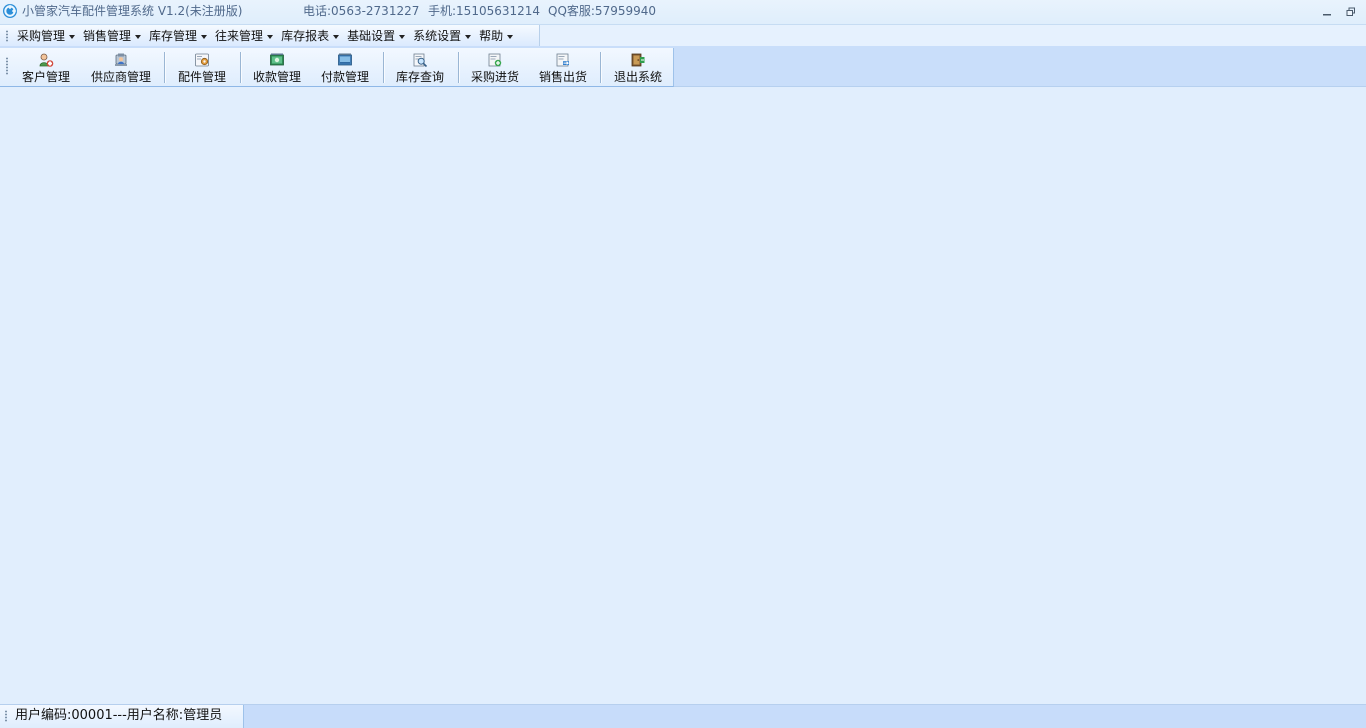  Describe the element at coordinates (562, 60) in the screenshot. I see `sales-outbound-icon` at that location.